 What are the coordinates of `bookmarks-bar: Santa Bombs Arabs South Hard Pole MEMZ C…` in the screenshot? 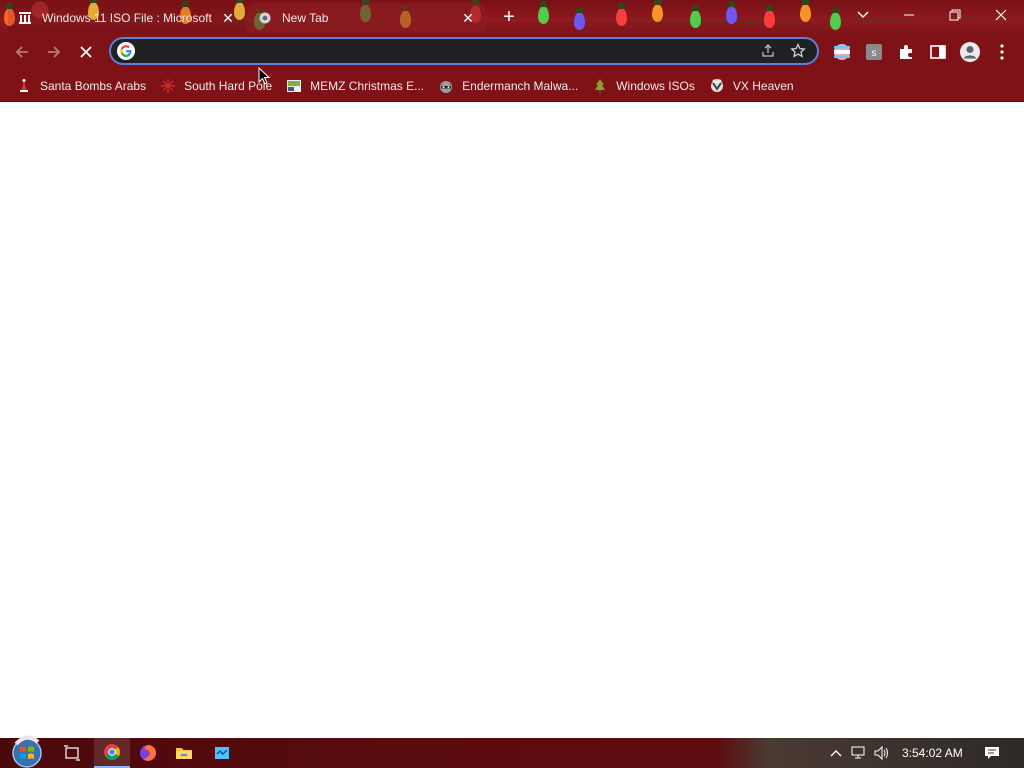 It's located at (512, 86).